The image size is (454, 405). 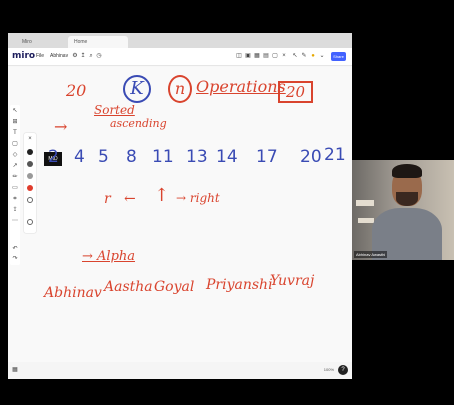 I want to click on annotation-name: Abhinav, so click(x=73, y=293).